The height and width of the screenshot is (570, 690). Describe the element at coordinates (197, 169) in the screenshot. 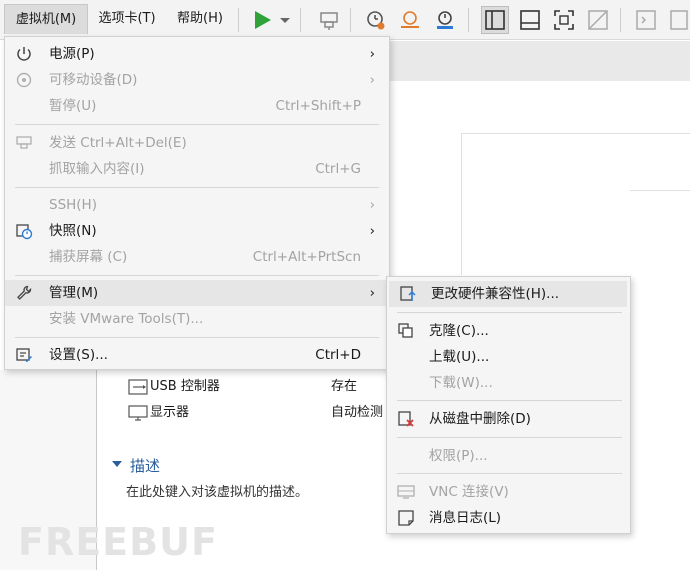

I see `menu-item-grab-input: 抓取输入内容(I) Ctrl+G` at that location.